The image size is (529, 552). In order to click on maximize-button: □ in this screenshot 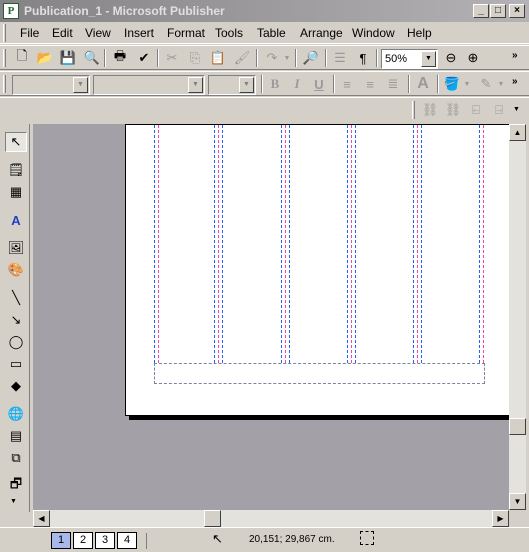, I will do `click(498, 11)`.